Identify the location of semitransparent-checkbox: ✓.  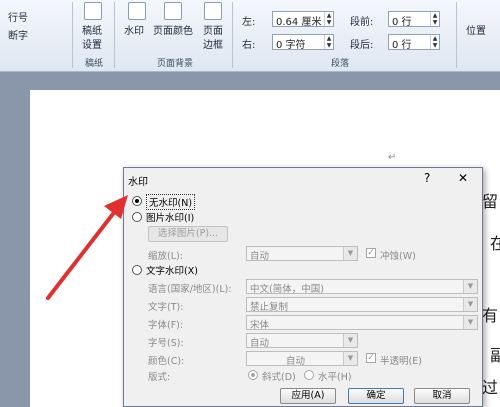
(371, 358).